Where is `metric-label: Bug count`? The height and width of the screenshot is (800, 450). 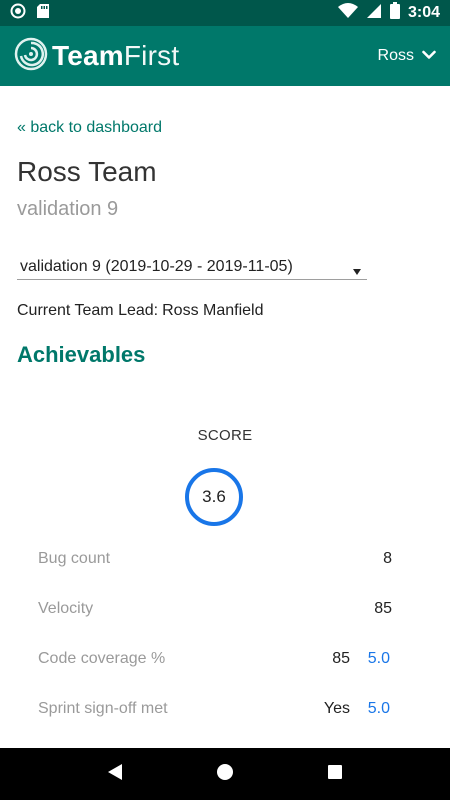 metric-label: Bug count is located at coordinates (74, 558).